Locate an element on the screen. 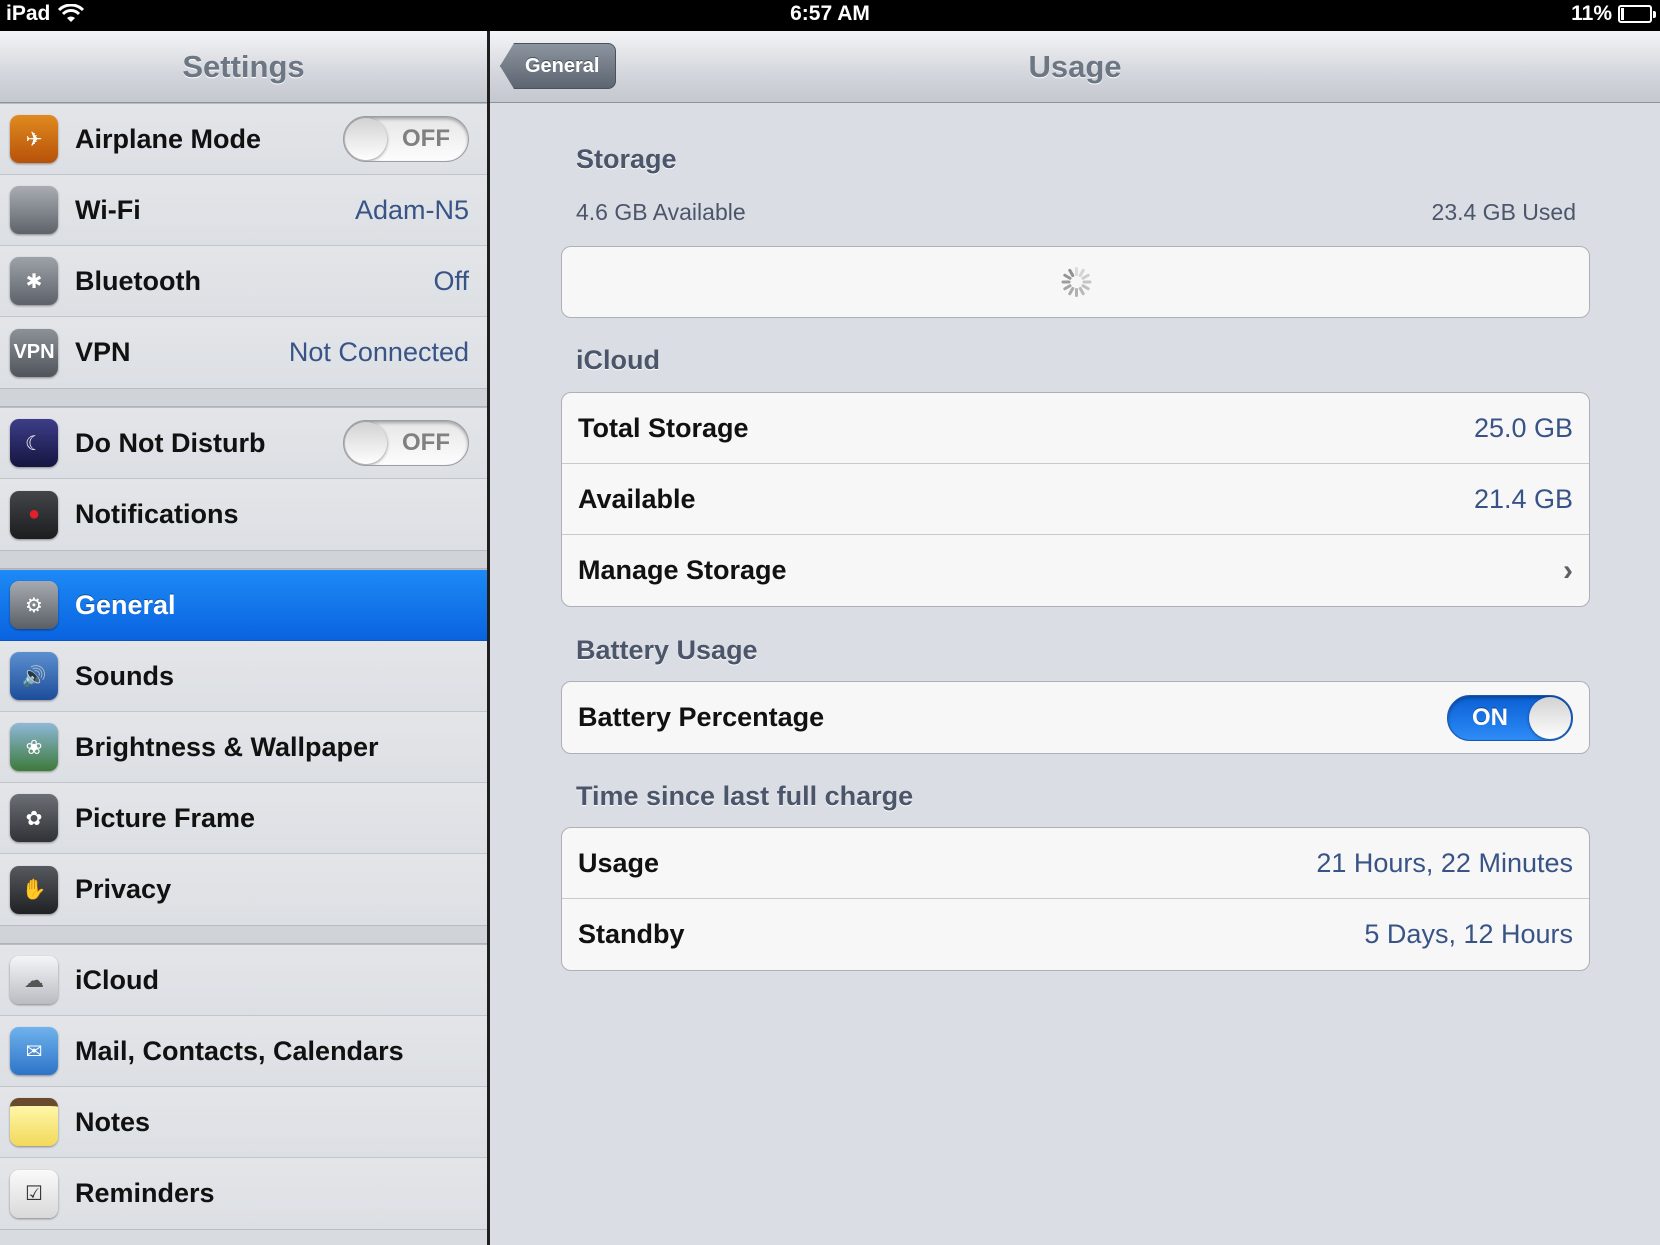 The height and width of the screenshot is (1245, 1660). row-label: Available is located at coordinates (637, 498).